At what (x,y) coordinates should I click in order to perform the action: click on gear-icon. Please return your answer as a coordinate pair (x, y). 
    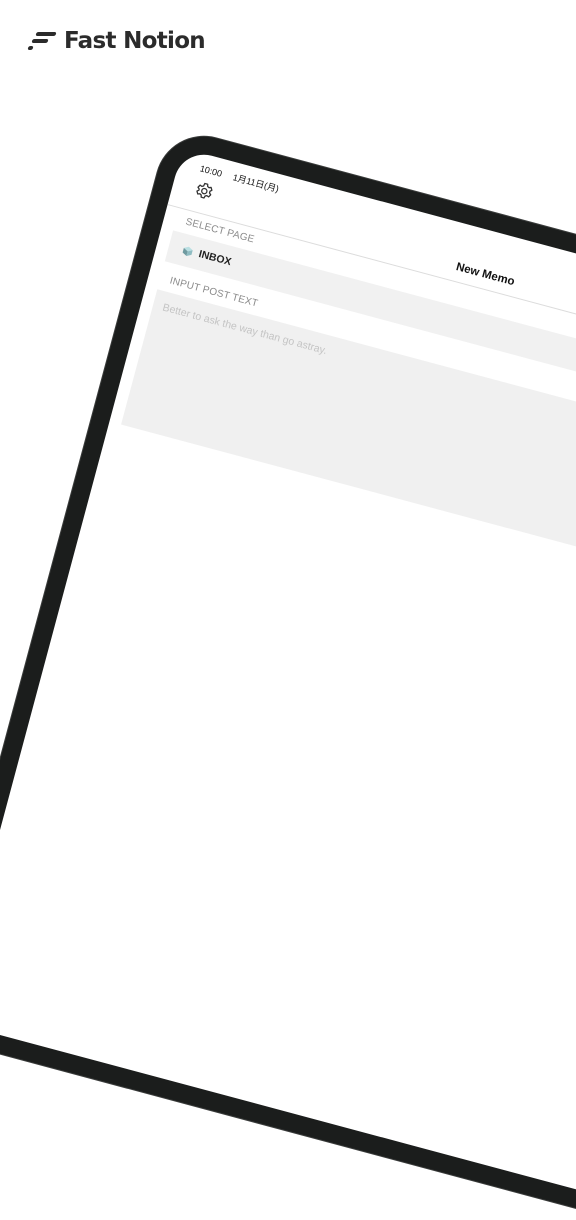
    Looking at the image, I should click on (204, 190).